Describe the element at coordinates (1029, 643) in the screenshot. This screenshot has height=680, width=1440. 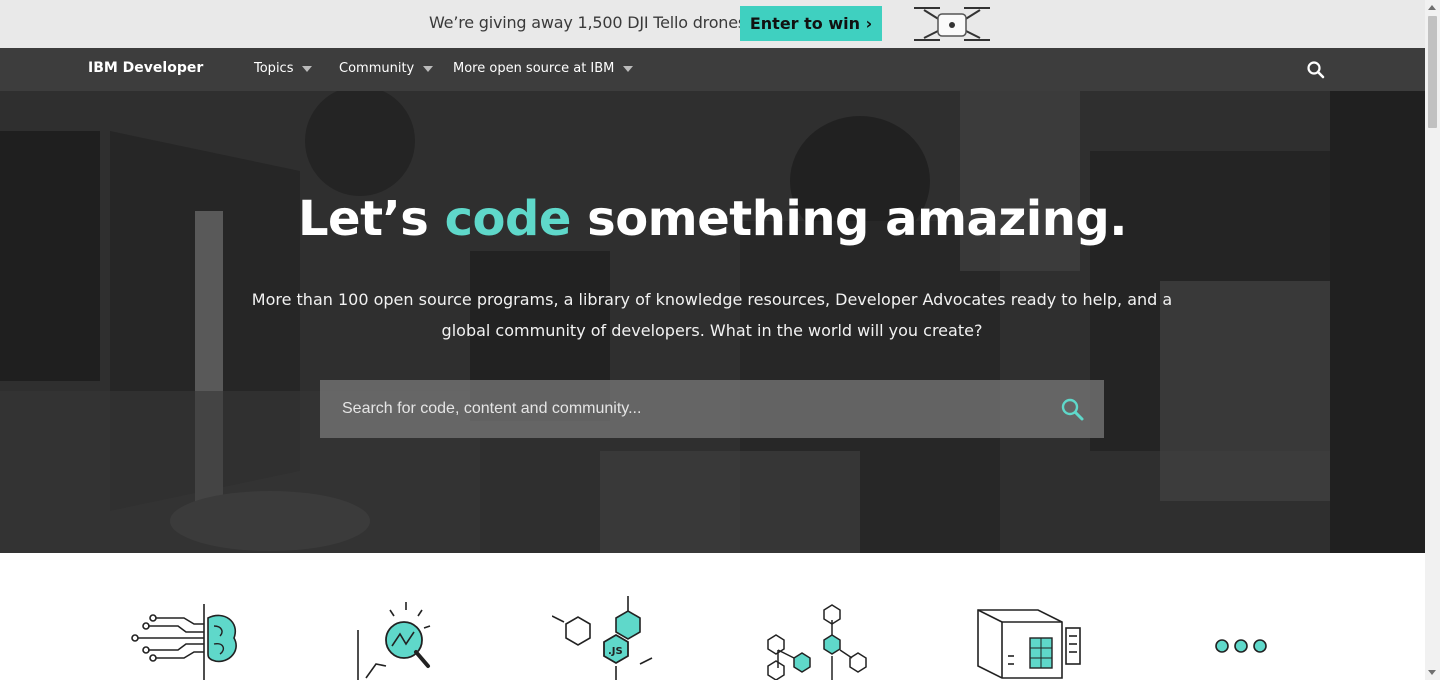
I see `container-icon` at that location.